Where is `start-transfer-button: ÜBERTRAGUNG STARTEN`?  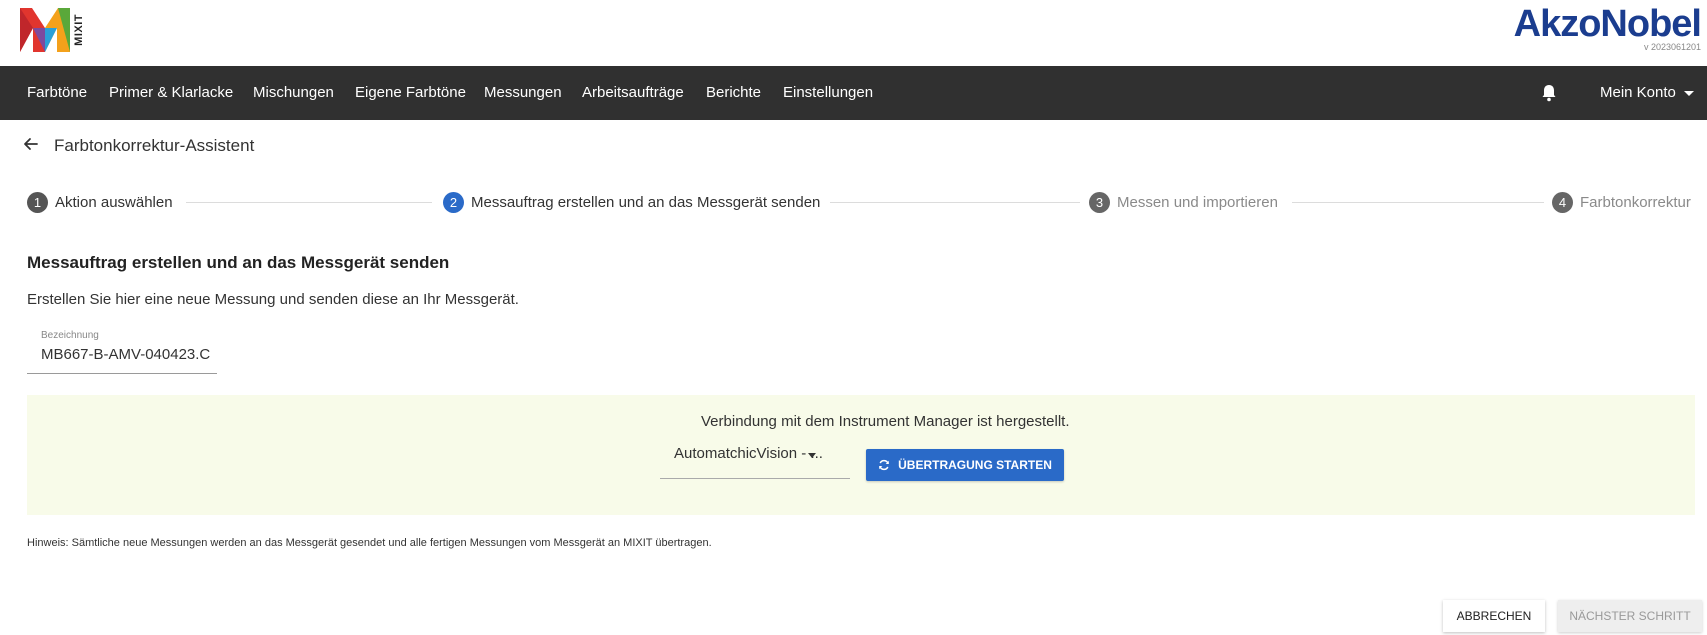 start-transfer-button: ÜBERTRAGUNG STARTEN is located at coordinates (965, 465).